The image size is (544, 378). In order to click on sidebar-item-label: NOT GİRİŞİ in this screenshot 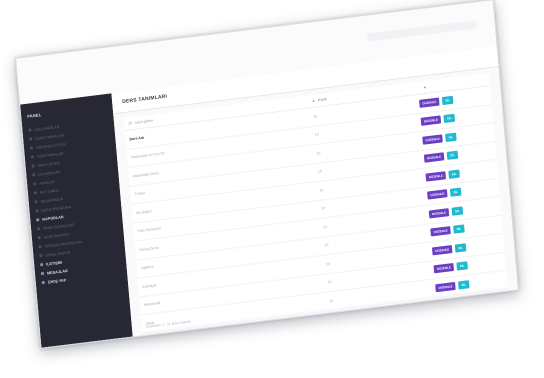, I will do `click(49, 191)`.